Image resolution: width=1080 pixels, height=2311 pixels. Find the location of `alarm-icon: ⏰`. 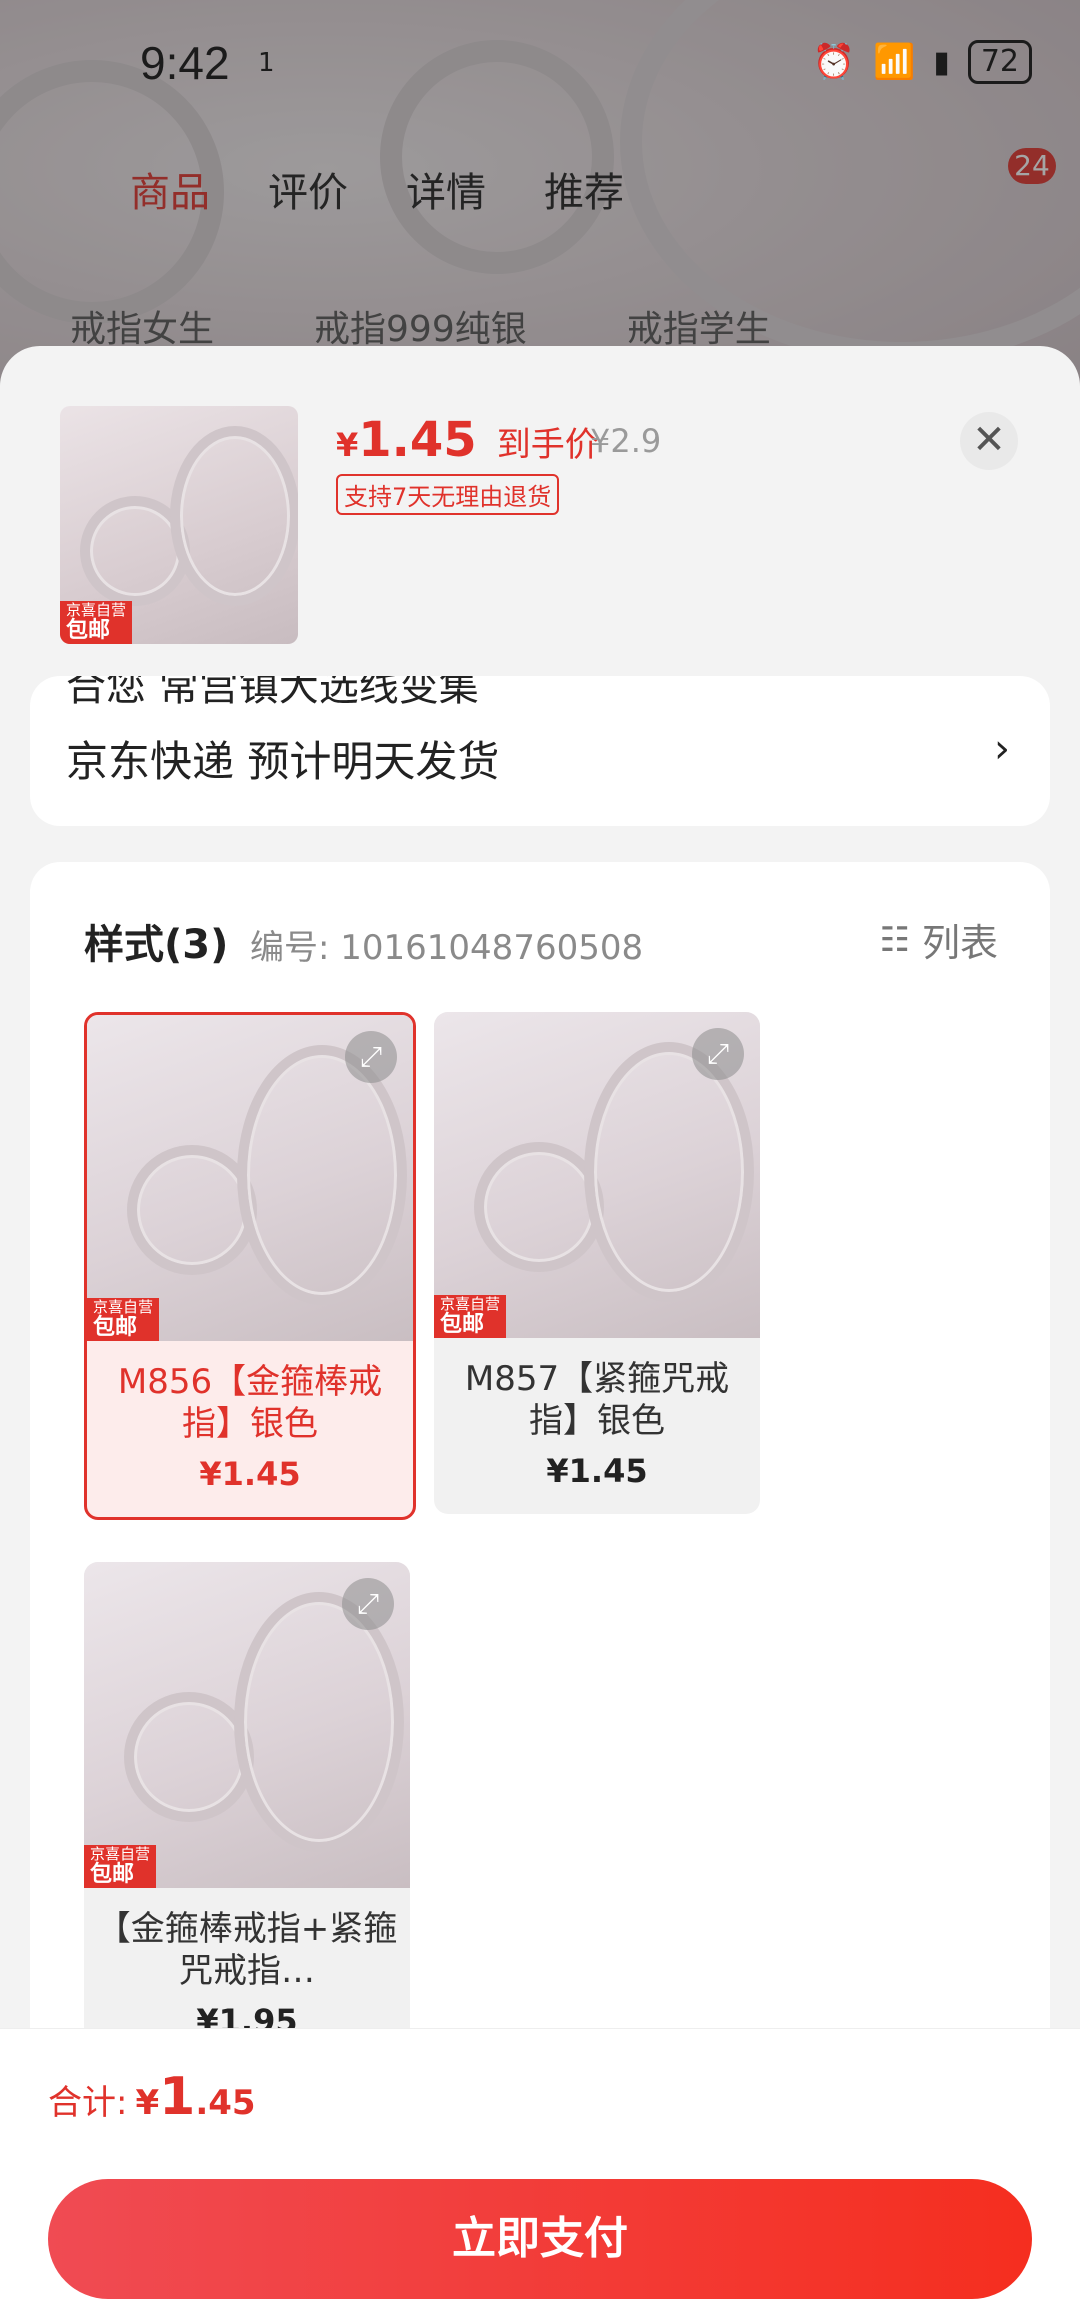

alarm-icon: ⏰ is located at coordinates (833, 62).